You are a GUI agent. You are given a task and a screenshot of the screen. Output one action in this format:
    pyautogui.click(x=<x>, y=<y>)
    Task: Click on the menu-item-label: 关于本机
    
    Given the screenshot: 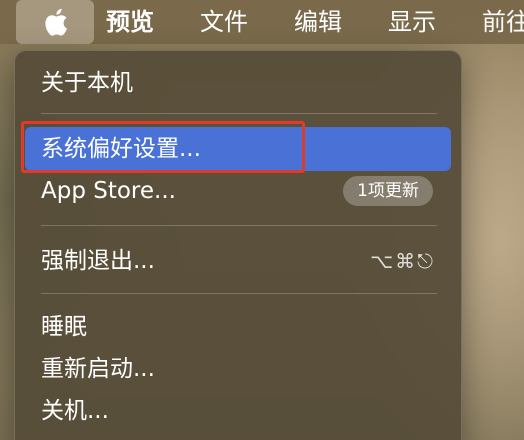 What is the action you would take?
    pyautogui.click(x=87, y=83)
    